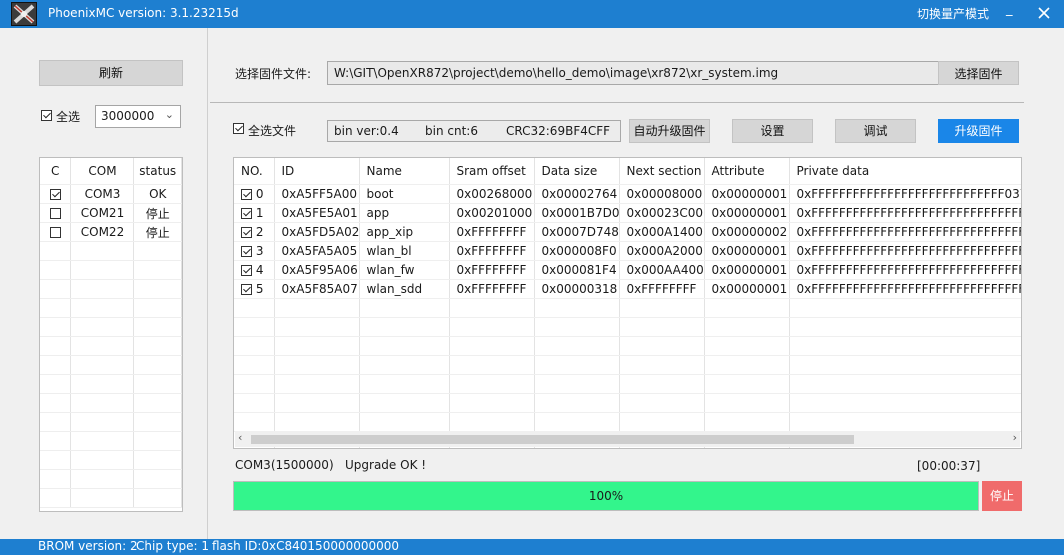 This screenshot has height=555, width=1064. I want to click on port-status: OK, so click(157, 194).